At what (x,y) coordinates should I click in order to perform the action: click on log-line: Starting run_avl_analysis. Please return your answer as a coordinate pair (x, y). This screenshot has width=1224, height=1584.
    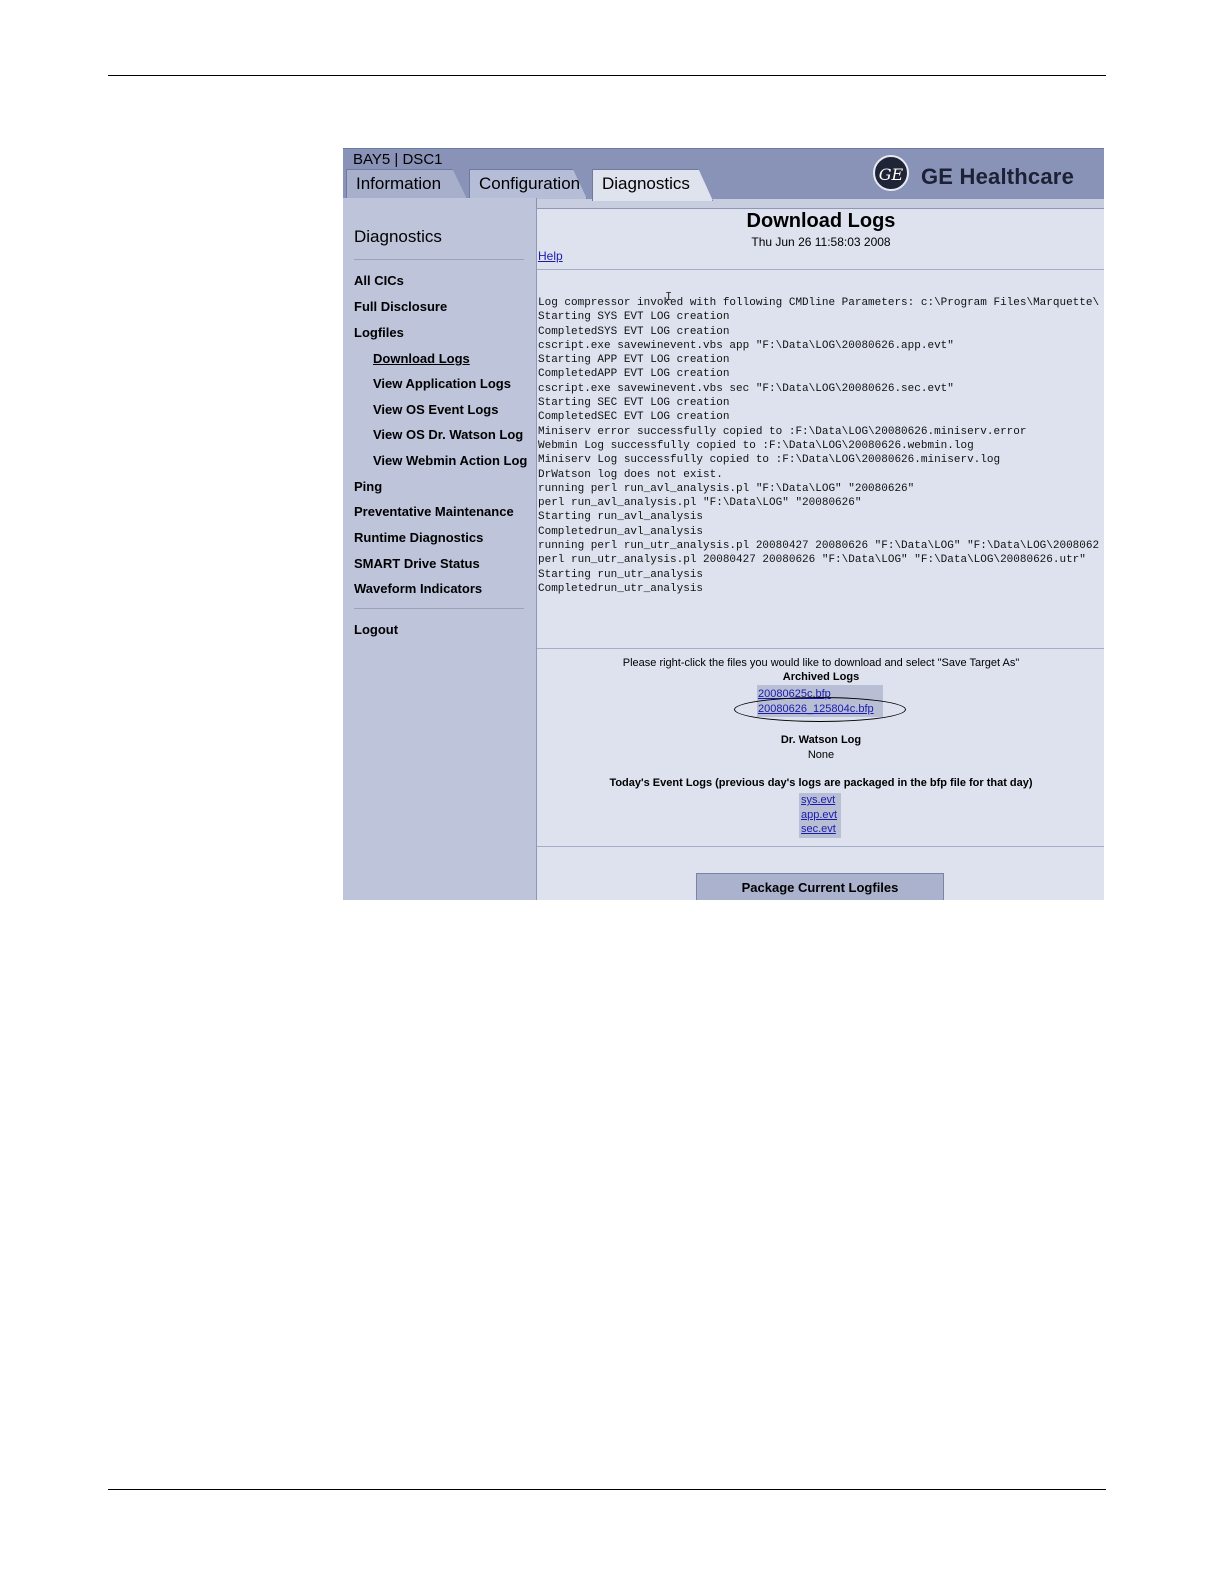
    Looking at the image, I should click on (621, 517).